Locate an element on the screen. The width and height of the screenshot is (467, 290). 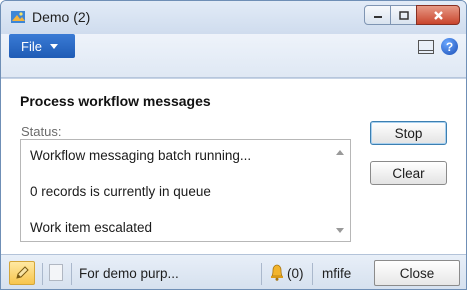
close-icon is located at coordinates (438, 15).